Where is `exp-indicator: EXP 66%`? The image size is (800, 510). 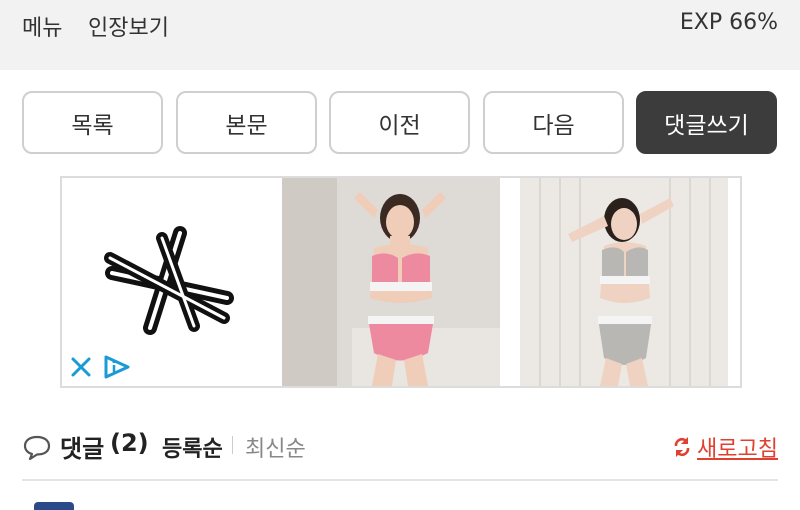
exp-indicator: EXP 66% is located at coordinates (728, 22).